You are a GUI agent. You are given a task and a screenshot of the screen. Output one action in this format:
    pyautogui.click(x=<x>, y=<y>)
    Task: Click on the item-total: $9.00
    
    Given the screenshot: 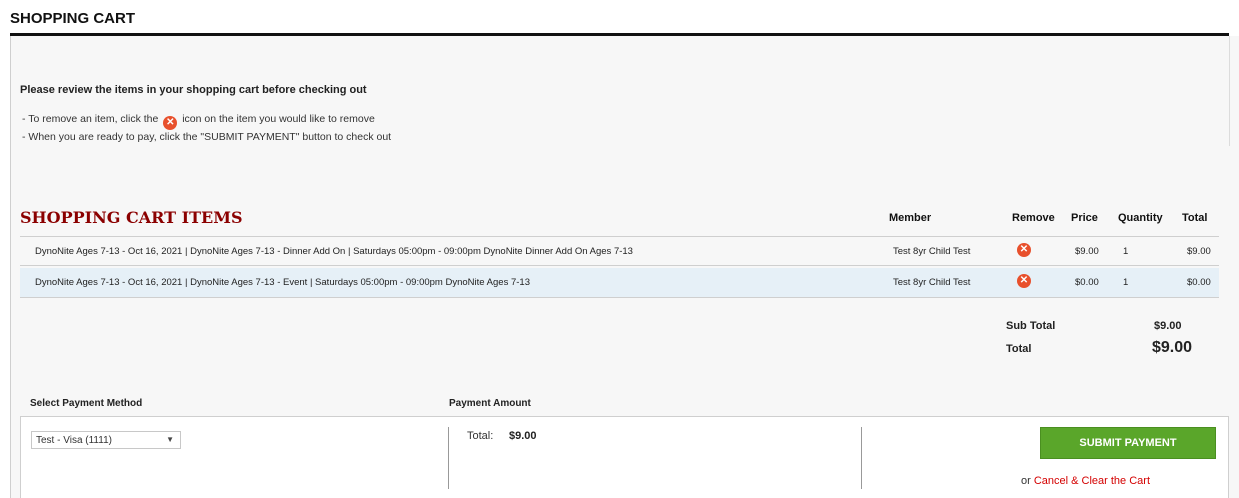 What is the action you would take?
    pyautogui.click(x=1199, y=251)
    